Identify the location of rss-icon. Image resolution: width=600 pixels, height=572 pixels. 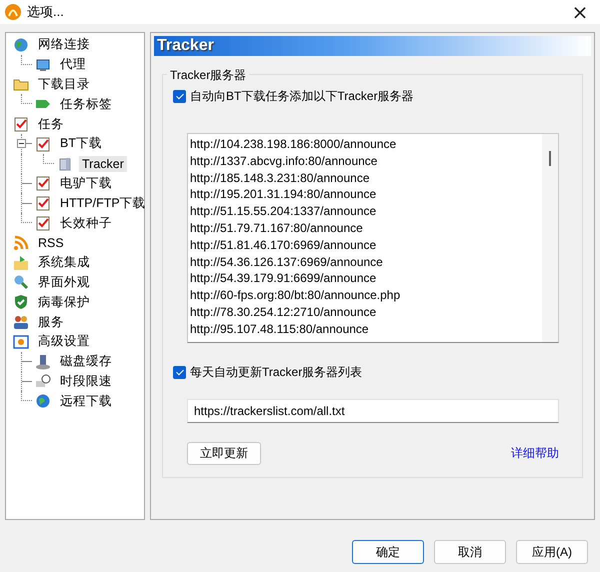
(21, 242).